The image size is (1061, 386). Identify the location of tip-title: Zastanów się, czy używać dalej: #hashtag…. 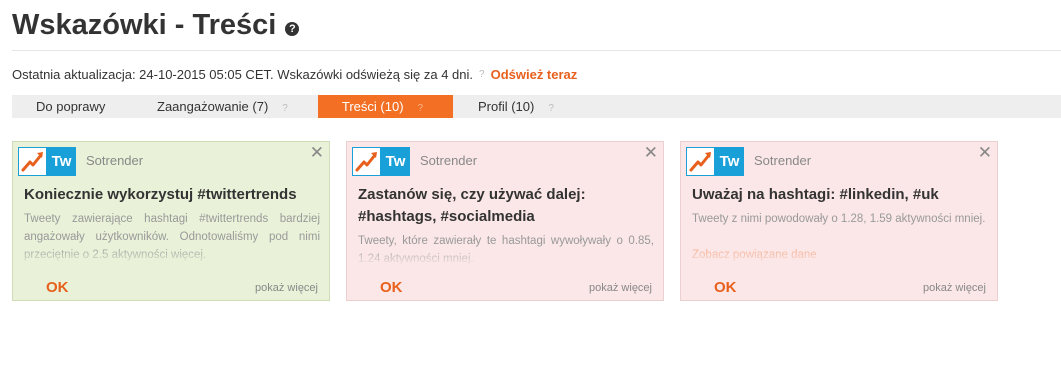
(472, 205).